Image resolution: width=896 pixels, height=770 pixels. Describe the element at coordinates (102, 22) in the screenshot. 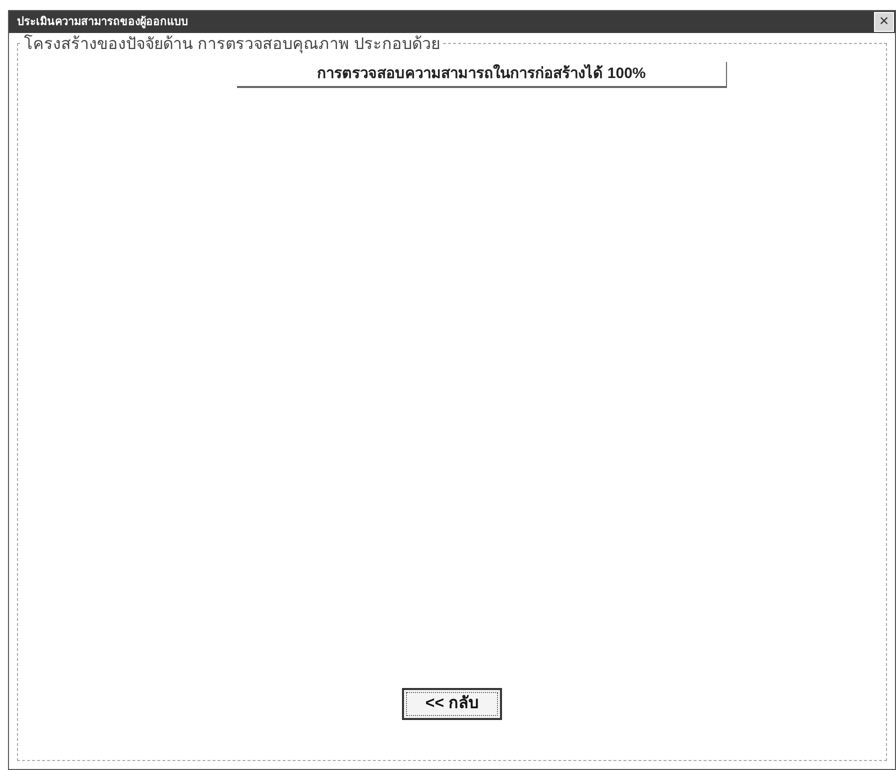

I see `window-title: ประเมินความสามารถของผู้ออกแบบ` at that location.